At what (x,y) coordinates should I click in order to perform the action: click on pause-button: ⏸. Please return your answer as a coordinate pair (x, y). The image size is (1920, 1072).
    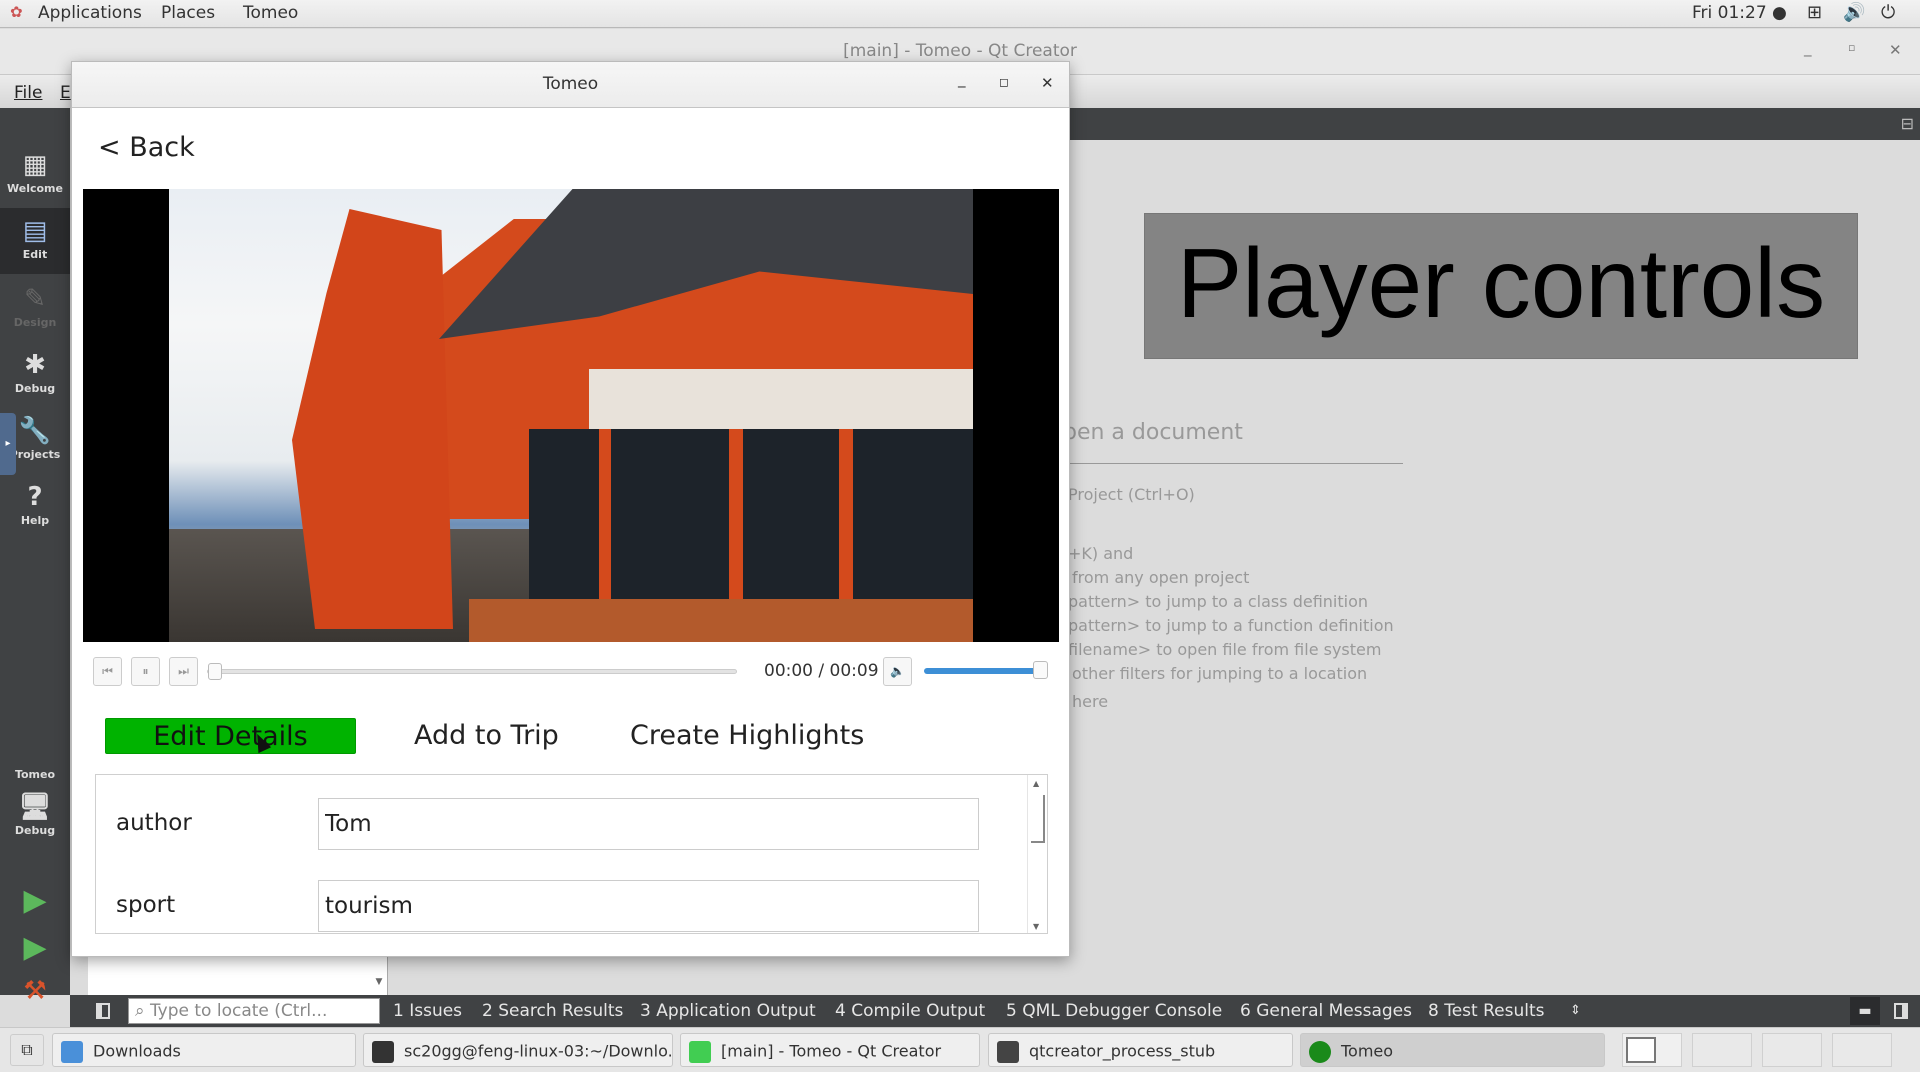
    Looking at the image, I should click on (145, 671).